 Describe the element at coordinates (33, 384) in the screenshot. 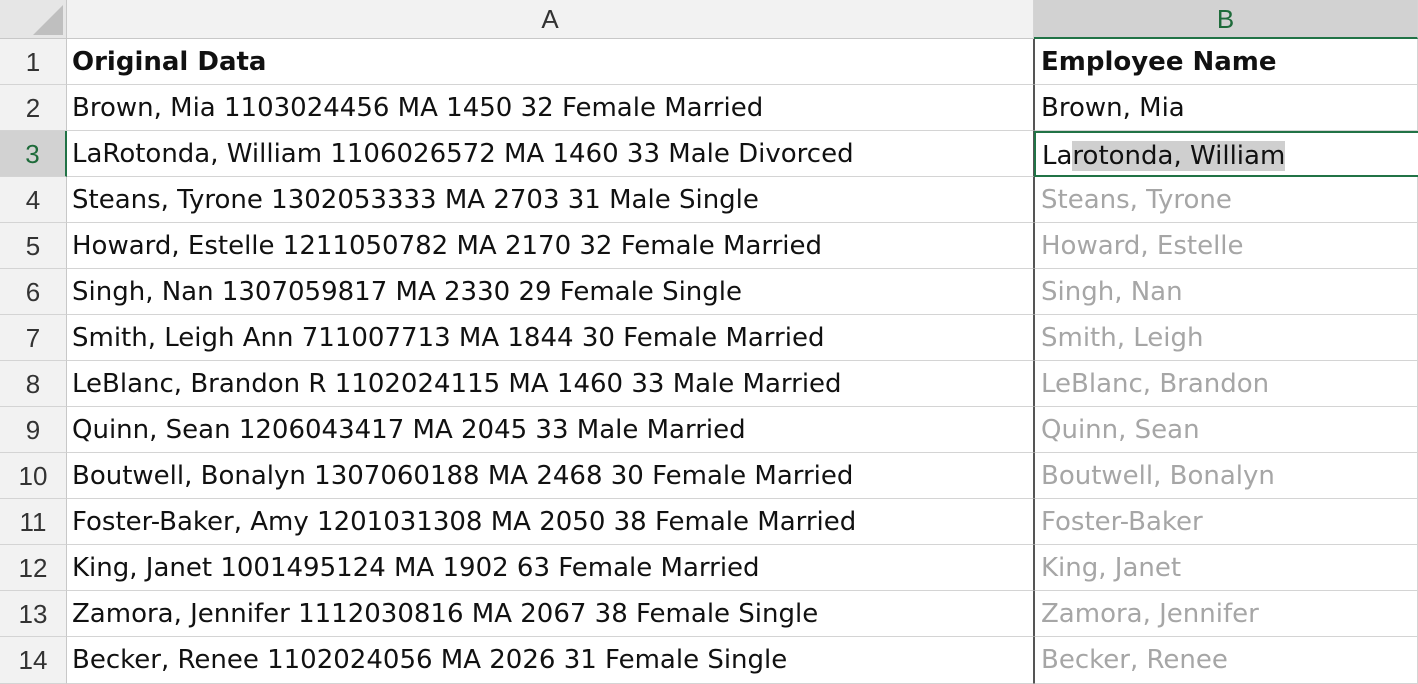

I see `row-header-8: 8` at that location.